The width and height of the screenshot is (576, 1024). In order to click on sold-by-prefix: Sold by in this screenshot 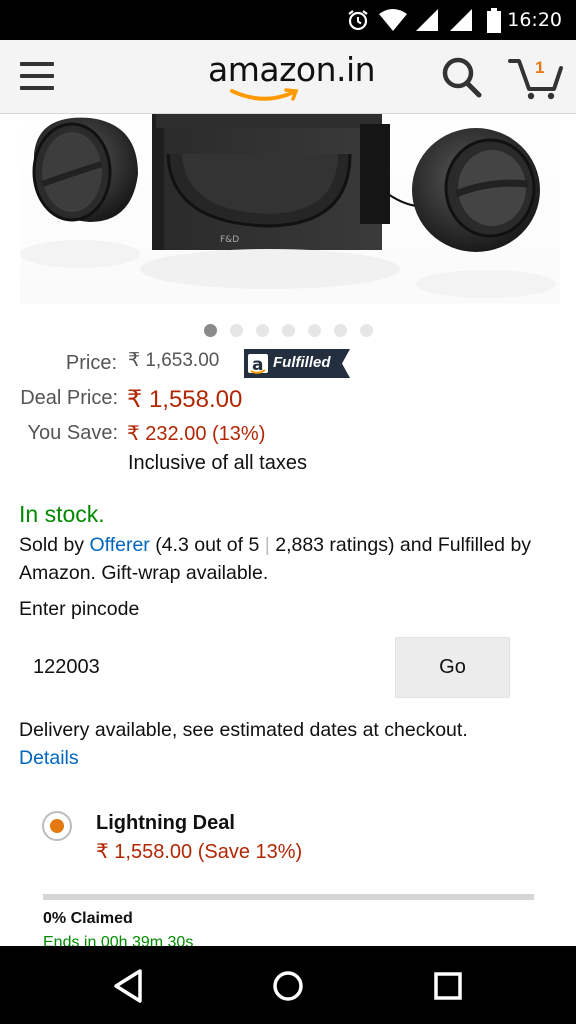, I will do `click(52, 545)`.